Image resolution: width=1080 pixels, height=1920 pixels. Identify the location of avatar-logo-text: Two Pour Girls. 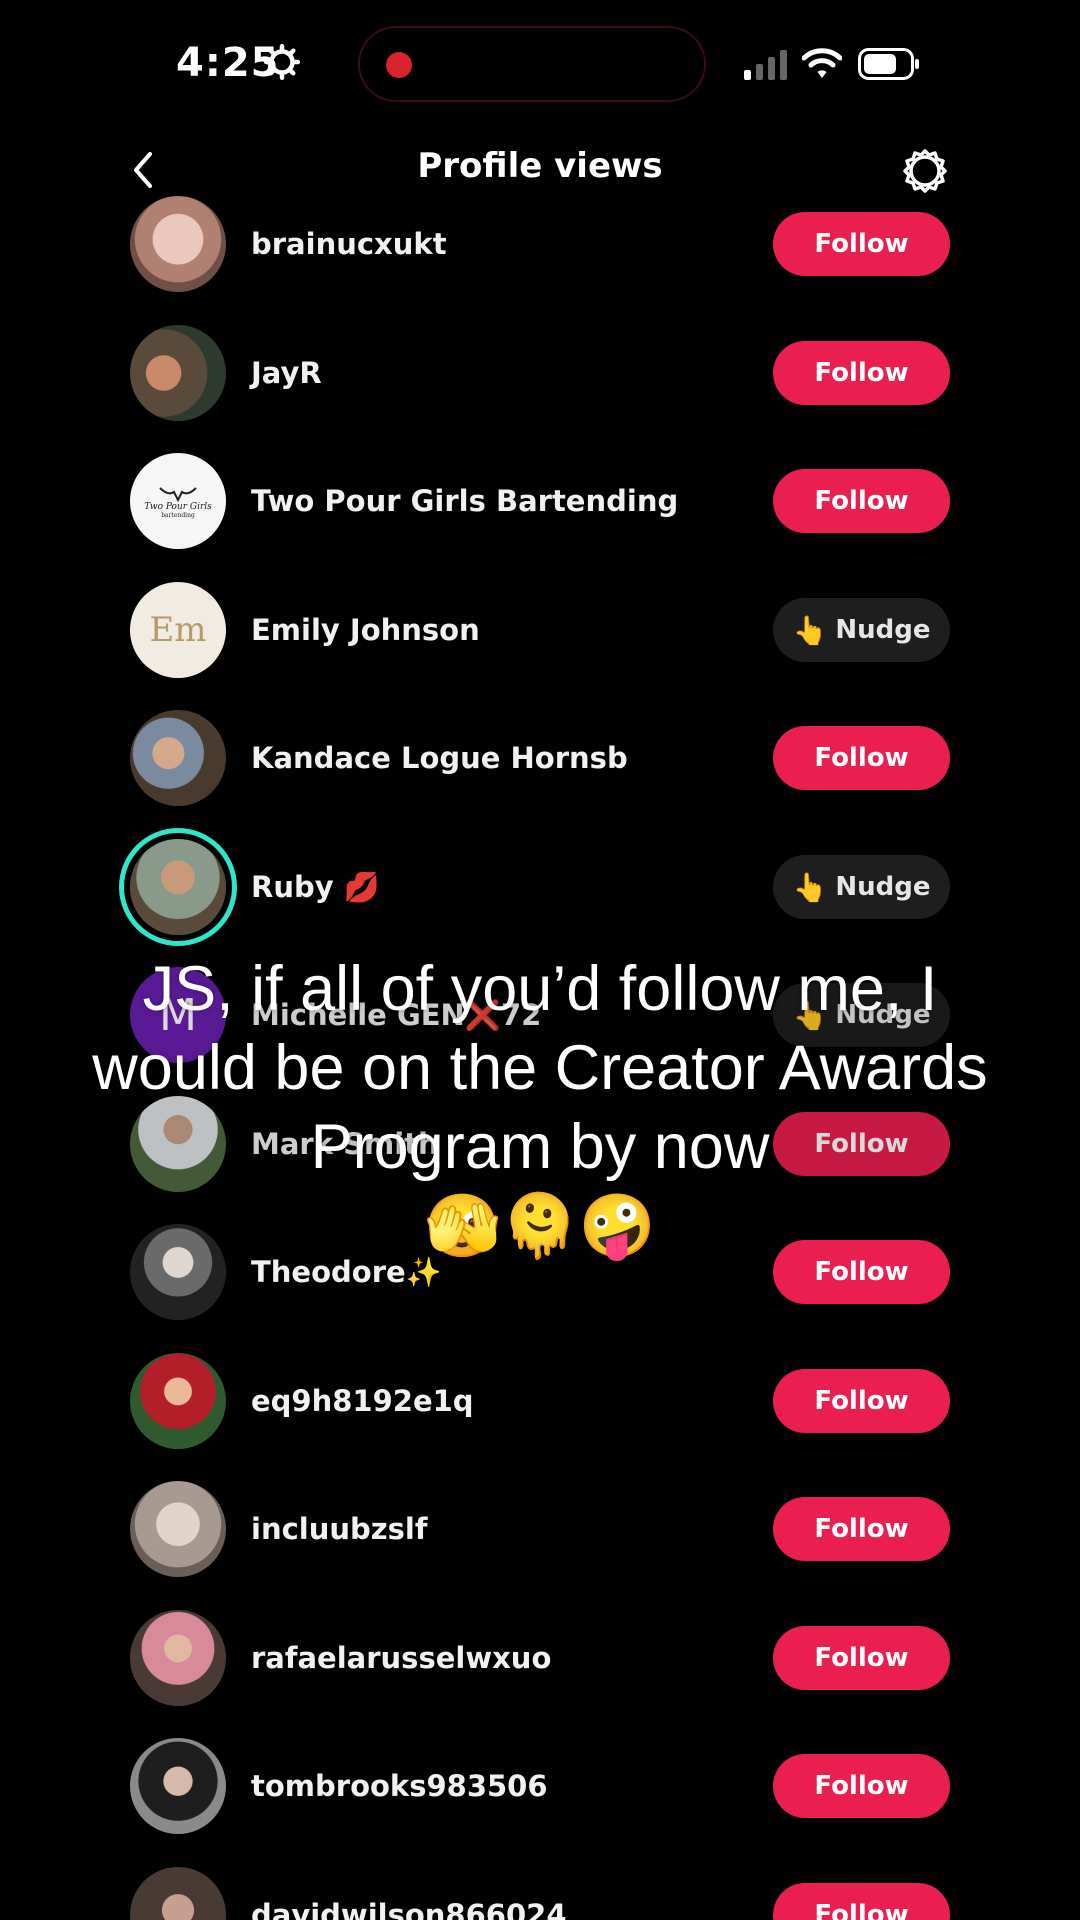
(178, 506).